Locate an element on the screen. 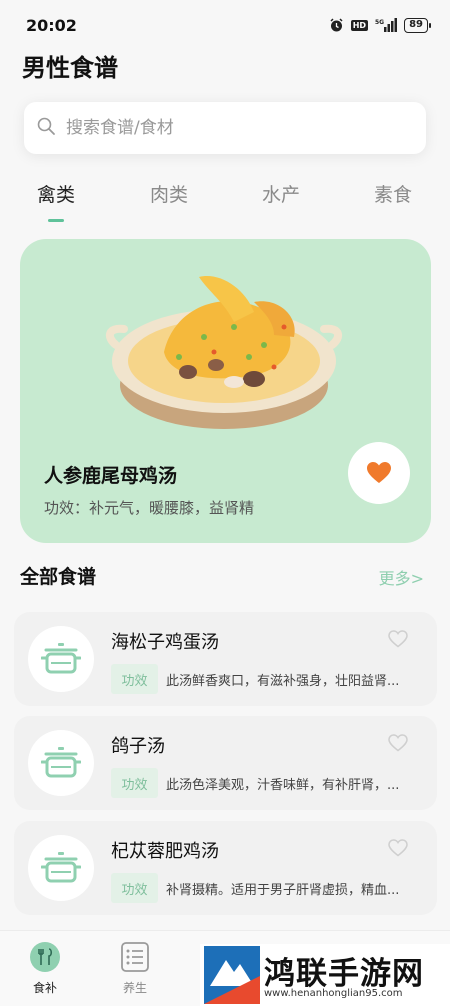 This screenshot has height=1006, width=450. status-bar: 20:02 HD 5G 89 is located at coordinates (225, 25).